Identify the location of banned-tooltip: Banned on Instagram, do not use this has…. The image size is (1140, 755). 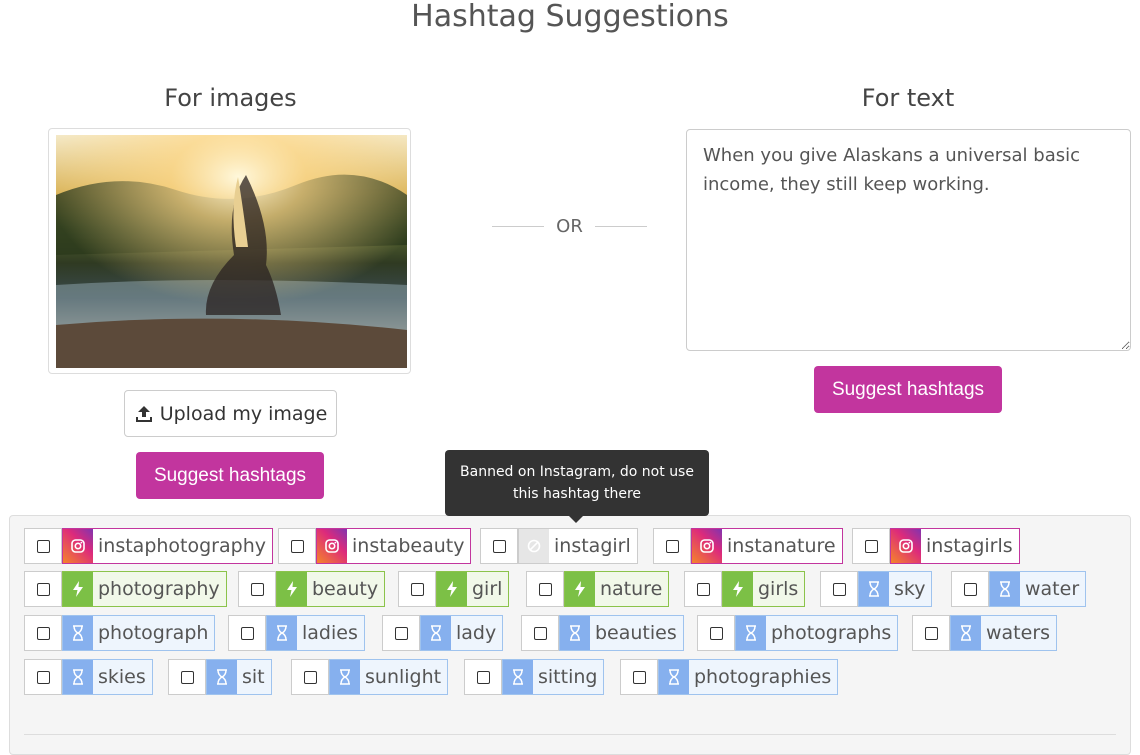
(577, 486).